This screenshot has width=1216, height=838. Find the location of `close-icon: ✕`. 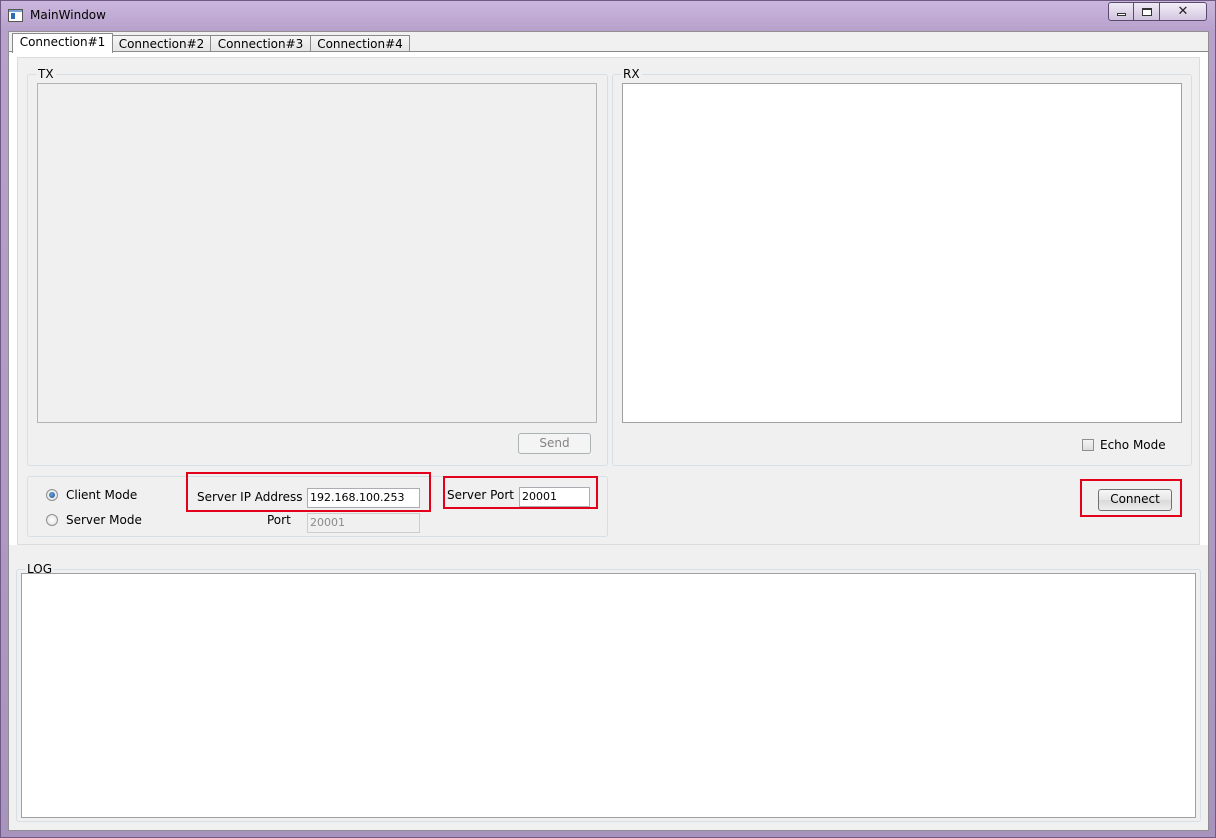

close-icon: ✕ is located at coordinates (1183, 11).